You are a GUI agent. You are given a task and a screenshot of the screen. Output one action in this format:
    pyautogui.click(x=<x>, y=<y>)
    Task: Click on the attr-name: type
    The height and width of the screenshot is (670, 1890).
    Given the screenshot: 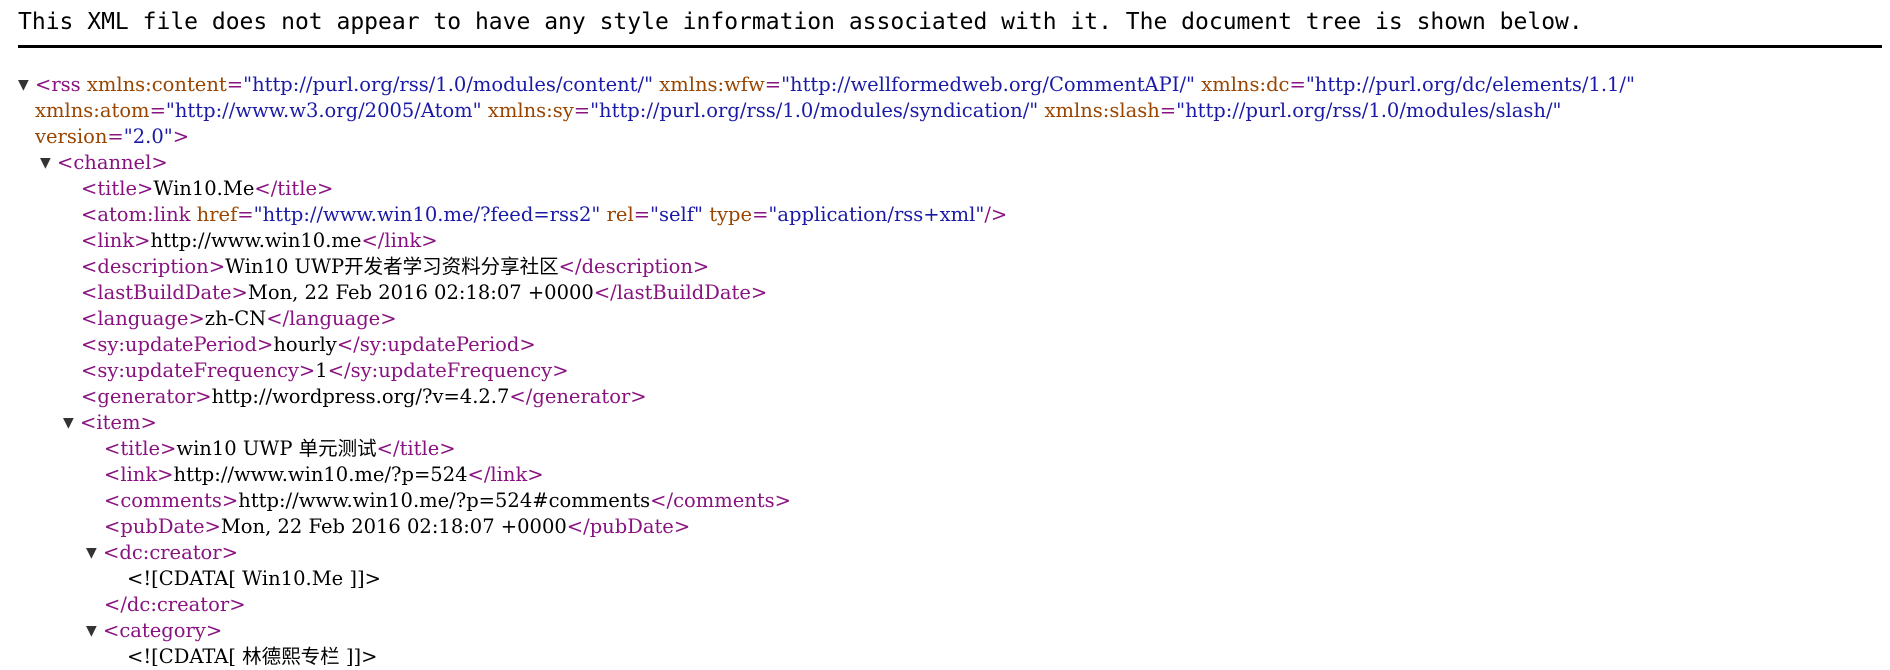 What is the action you would take?
    pyautogui.click(x=731, y=214)
    